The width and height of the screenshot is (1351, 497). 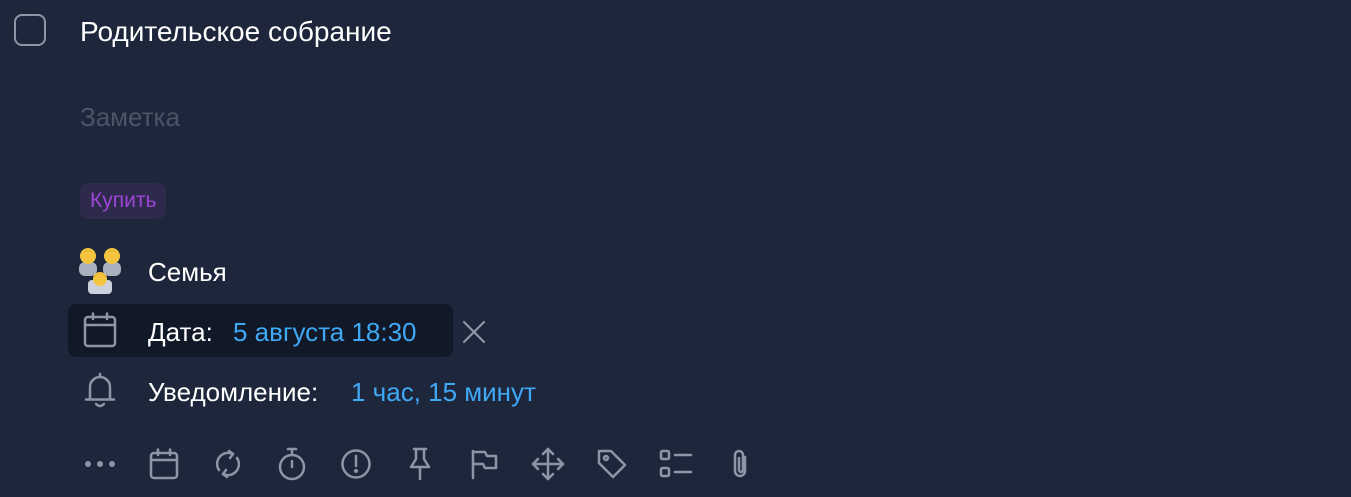 What do you see at coordinates (484, 464) in the screenshot?
I see `flag-icon` at bounding box center [484, 464].